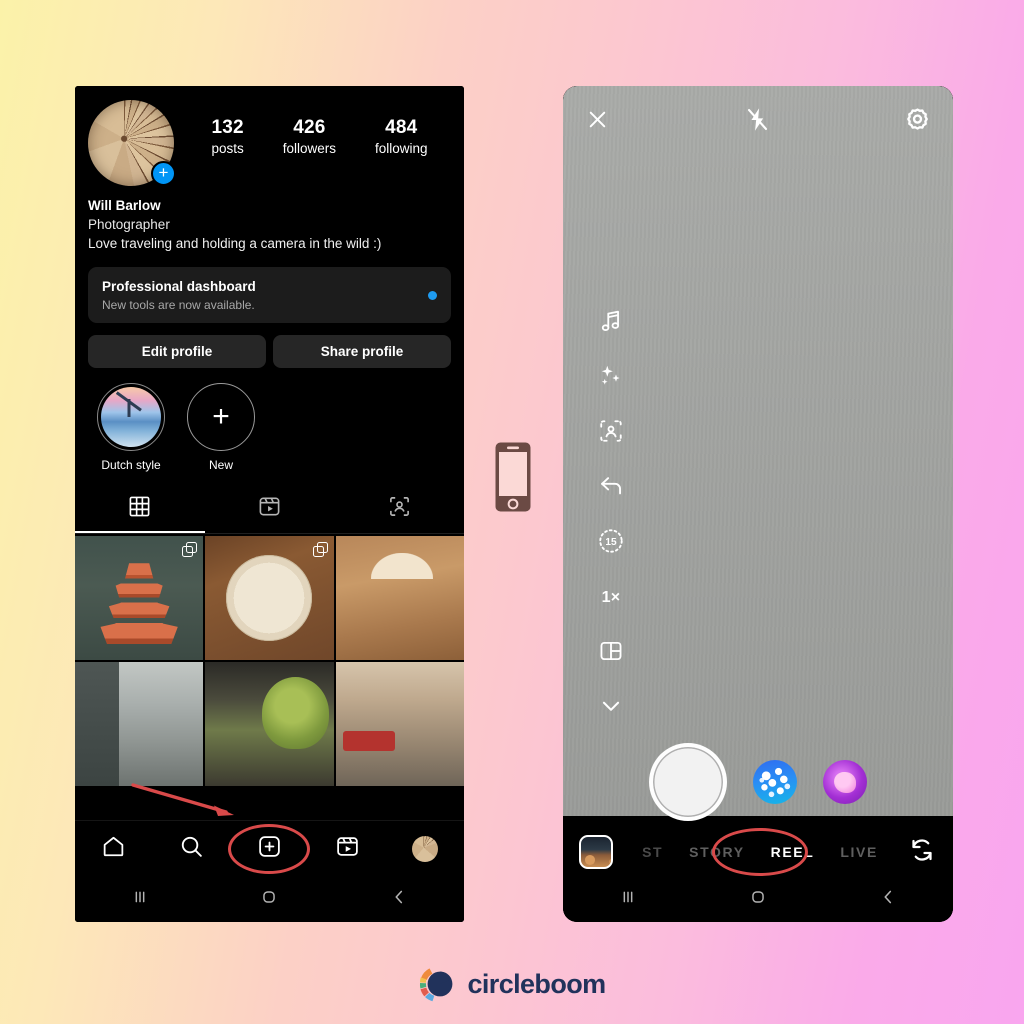 This screenshot has width=1024, height=1024. Describe the element at coordinates (178, 305) in the screenshot. I see `dashboard-subtitle: New tools are now available.` at that location.